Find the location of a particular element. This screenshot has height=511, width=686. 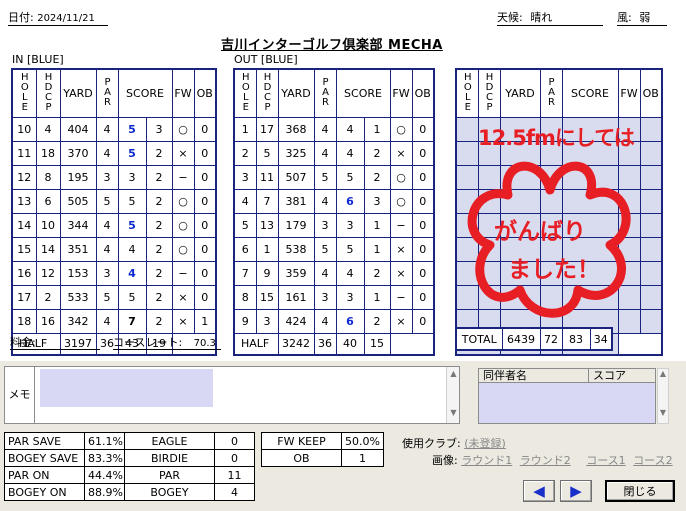

table-row: 5 13 179 3 3 1−0 is located at coordinates (334, 225).